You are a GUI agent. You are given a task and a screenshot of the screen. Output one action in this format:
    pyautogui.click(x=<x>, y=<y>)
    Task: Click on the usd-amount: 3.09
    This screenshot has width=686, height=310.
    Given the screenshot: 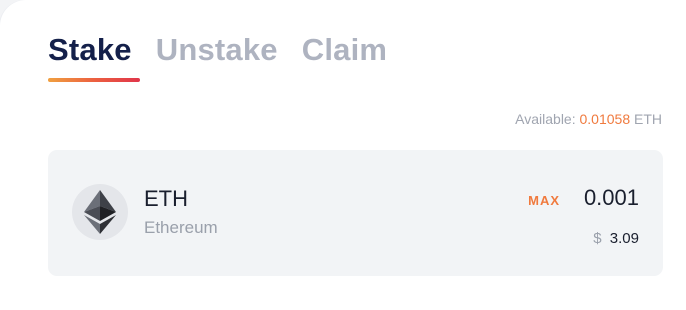 What is the action you would take?
    pyautogui.click(x=624, y=238)
    